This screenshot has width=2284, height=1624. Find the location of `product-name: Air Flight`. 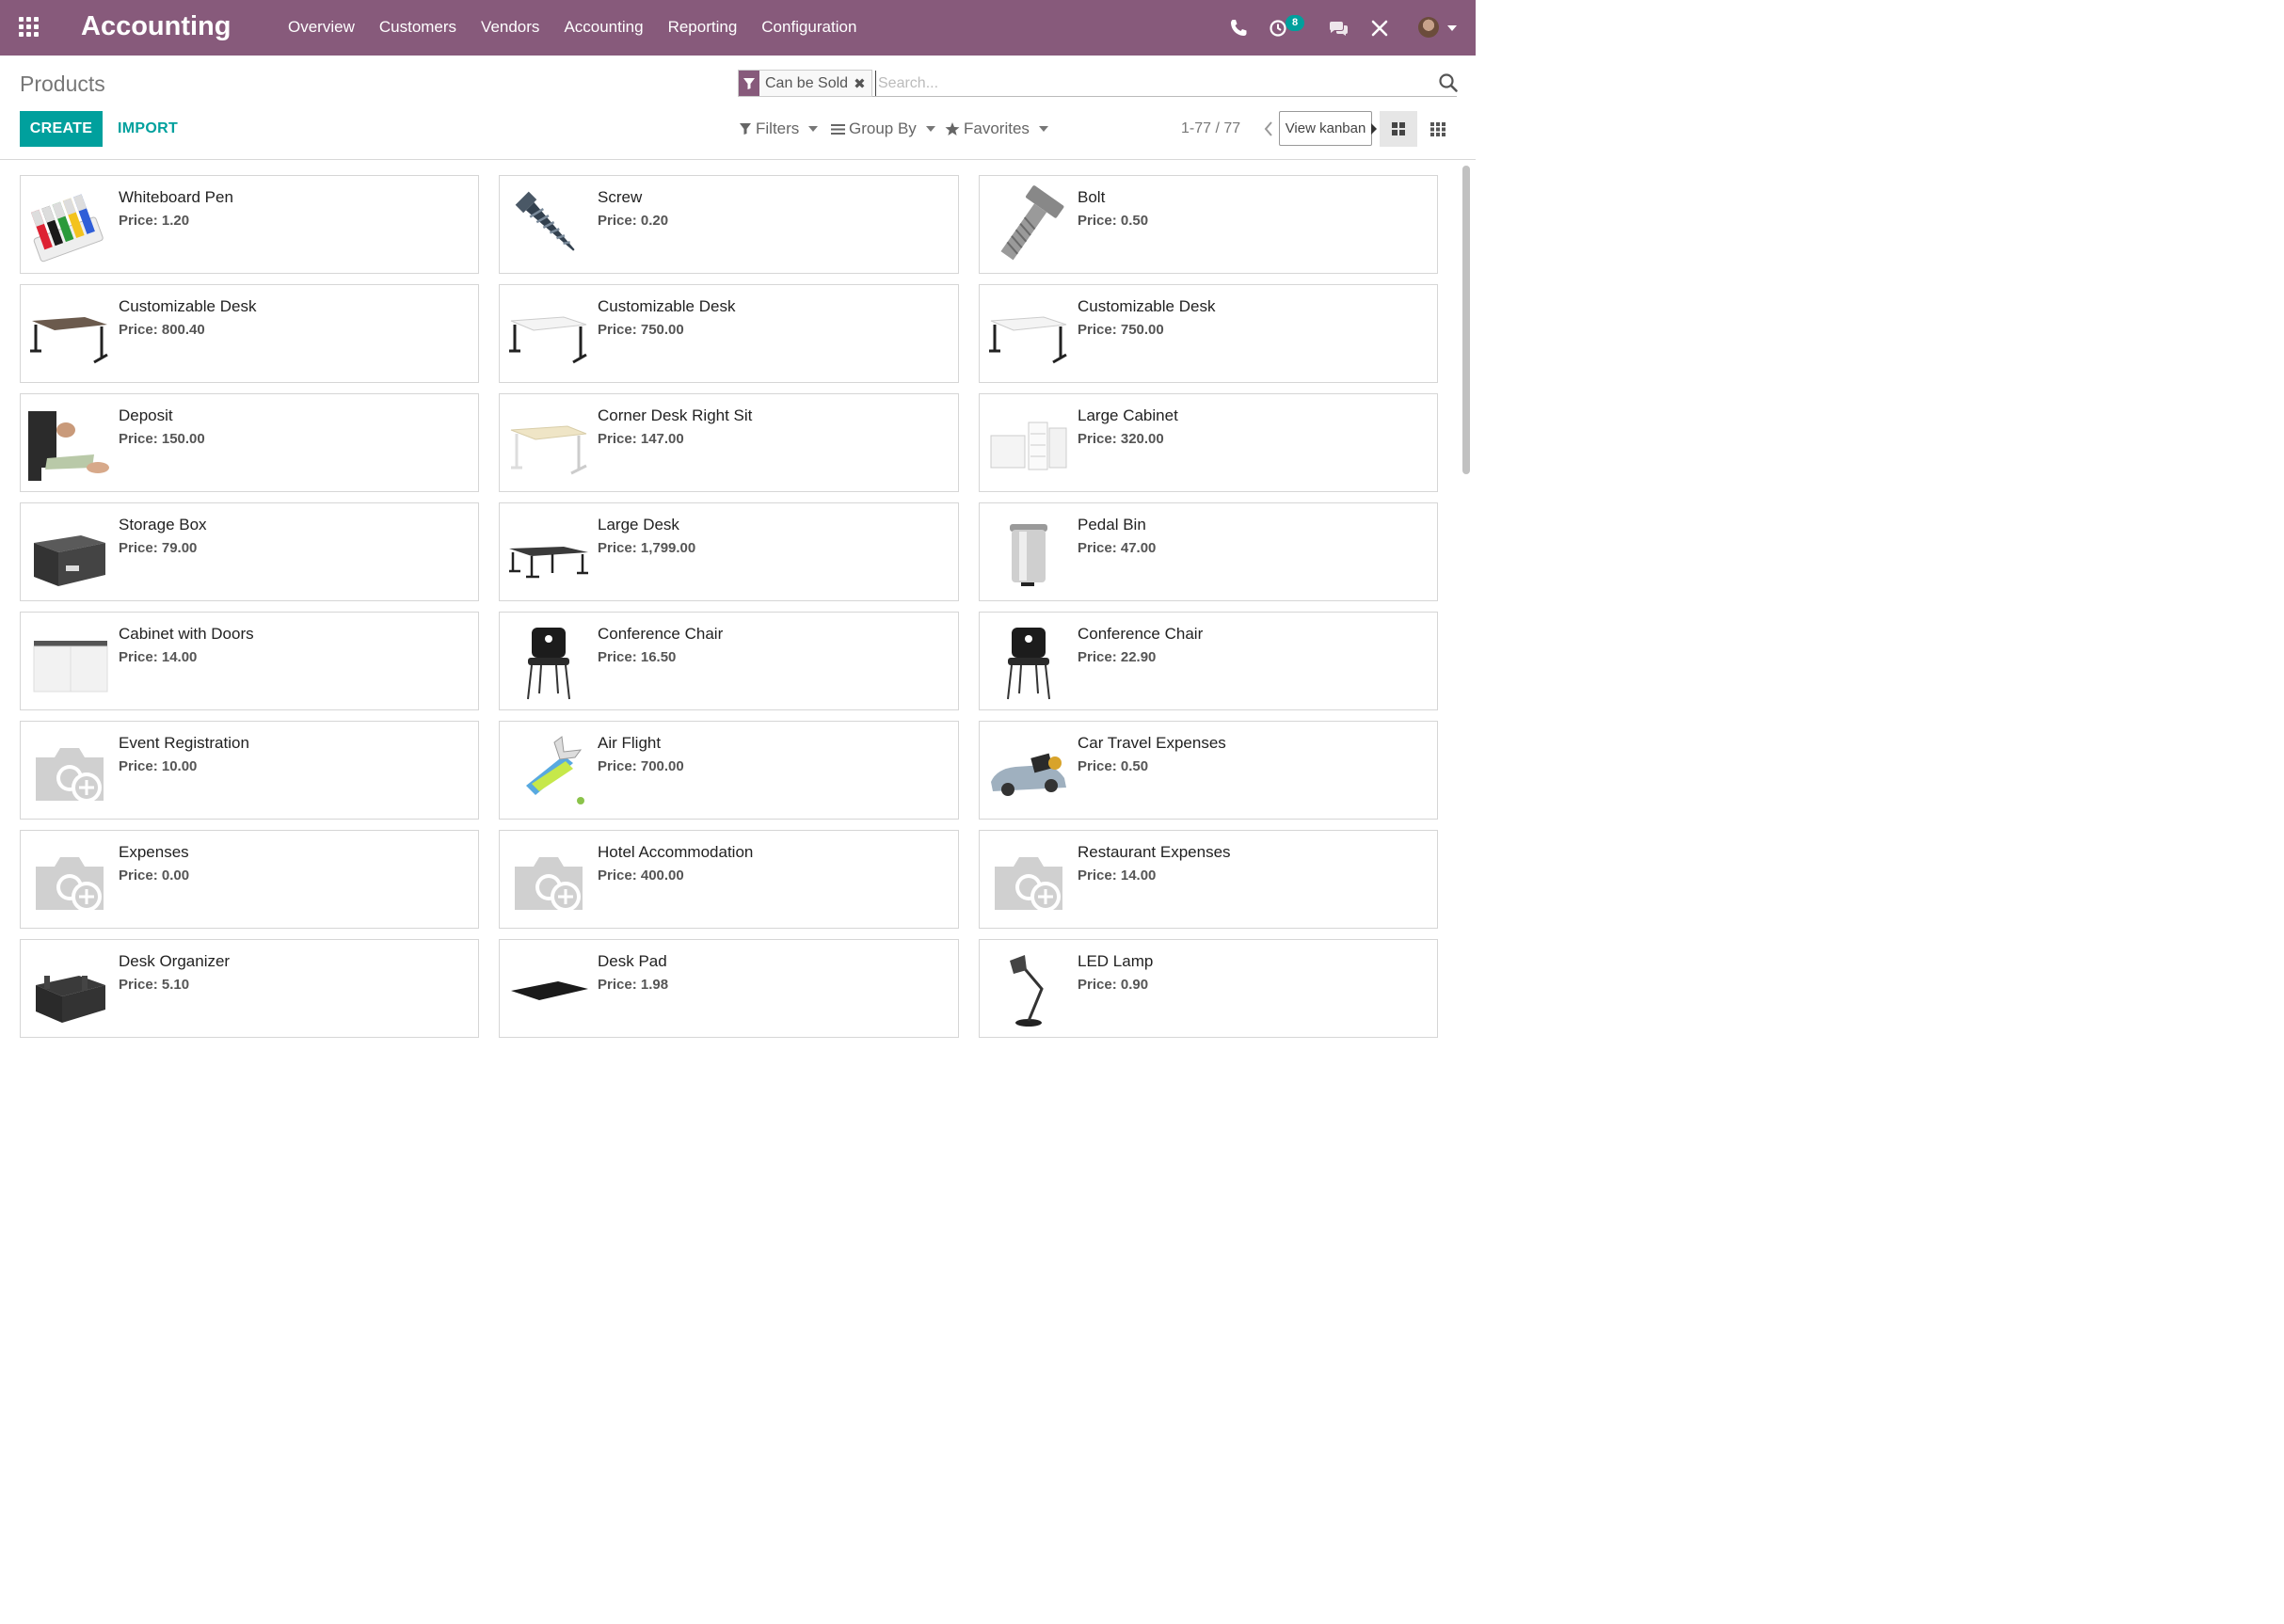

product-name: Air Flight is located at coordinates (630, 743).